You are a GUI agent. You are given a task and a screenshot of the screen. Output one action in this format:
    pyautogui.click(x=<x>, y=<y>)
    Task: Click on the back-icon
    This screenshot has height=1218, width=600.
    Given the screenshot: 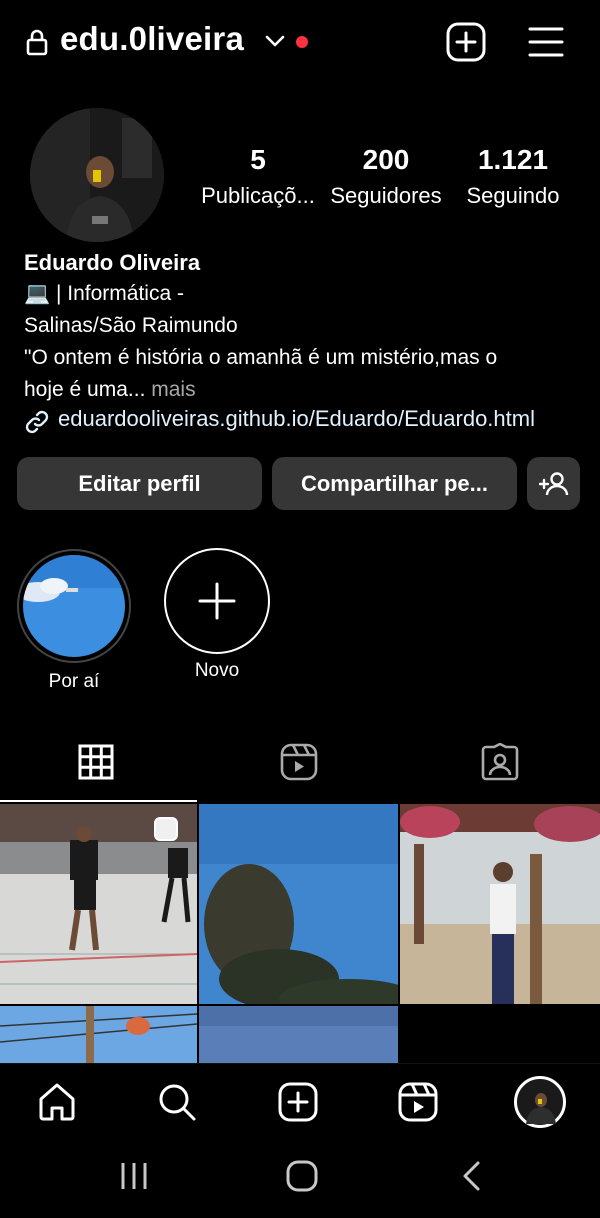 What is the action you would take?
    pyautogui.click(x=471, y=1176)
    